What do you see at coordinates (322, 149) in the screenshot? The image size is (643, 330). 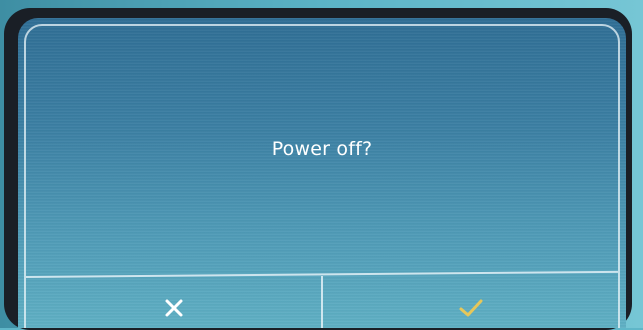 I see `dialog-message: Power off?` at bounding box center [322, 149].